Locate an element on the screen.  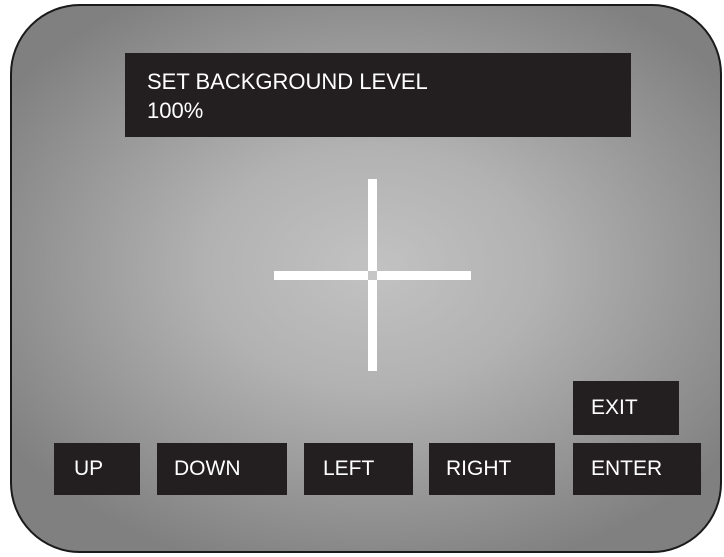
crosshair-icon is located at coordinates (372, 275).